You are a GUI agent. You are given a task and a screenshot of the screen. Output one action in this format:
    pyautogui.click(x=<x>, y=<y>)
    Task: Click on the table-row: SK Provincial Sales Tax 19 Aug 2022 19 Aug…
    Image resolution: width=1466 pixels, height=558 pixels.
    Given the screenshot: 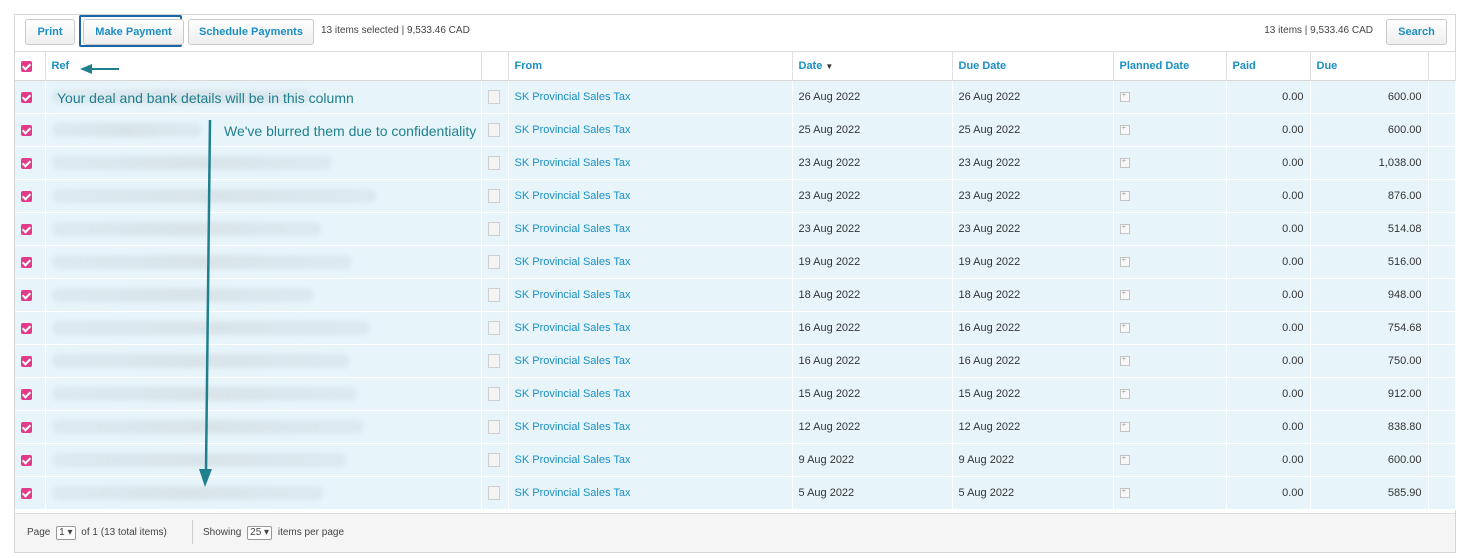 What is the action you would take?
    pyautogui.click(x=735, y=262)
    